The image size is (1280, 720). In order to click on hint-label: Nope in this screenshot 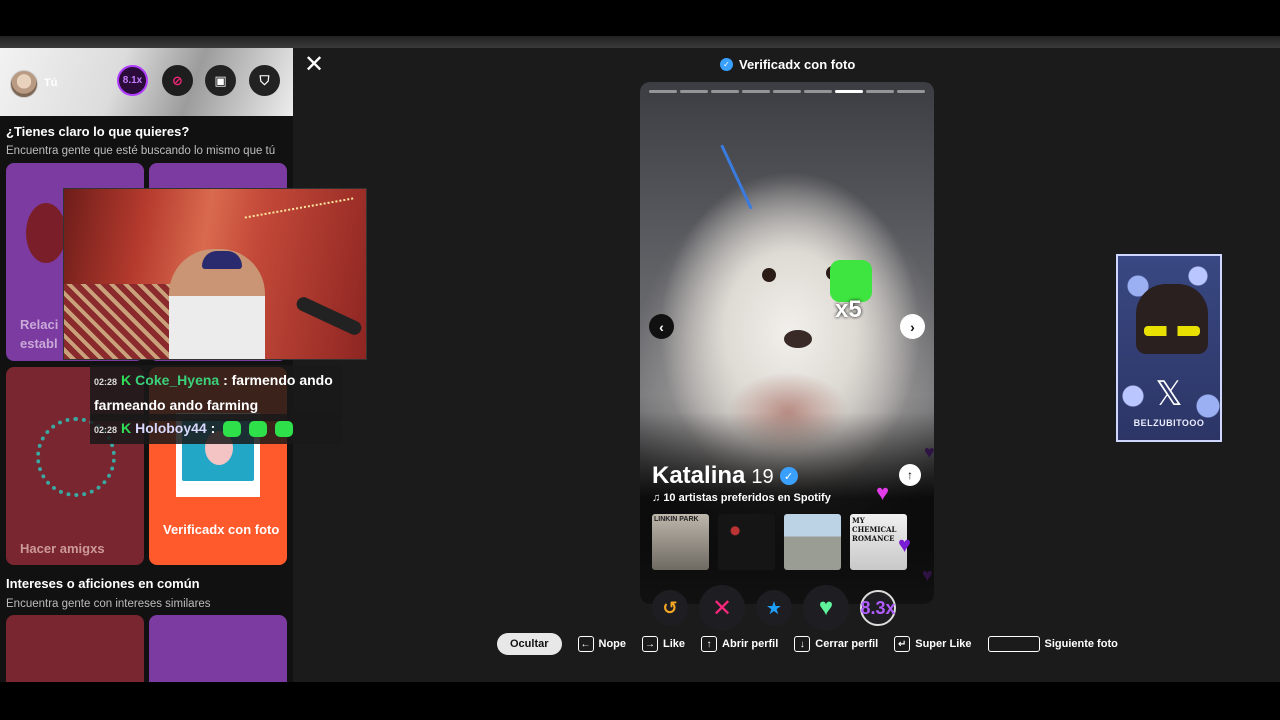, I will do `click(612, 644)`.